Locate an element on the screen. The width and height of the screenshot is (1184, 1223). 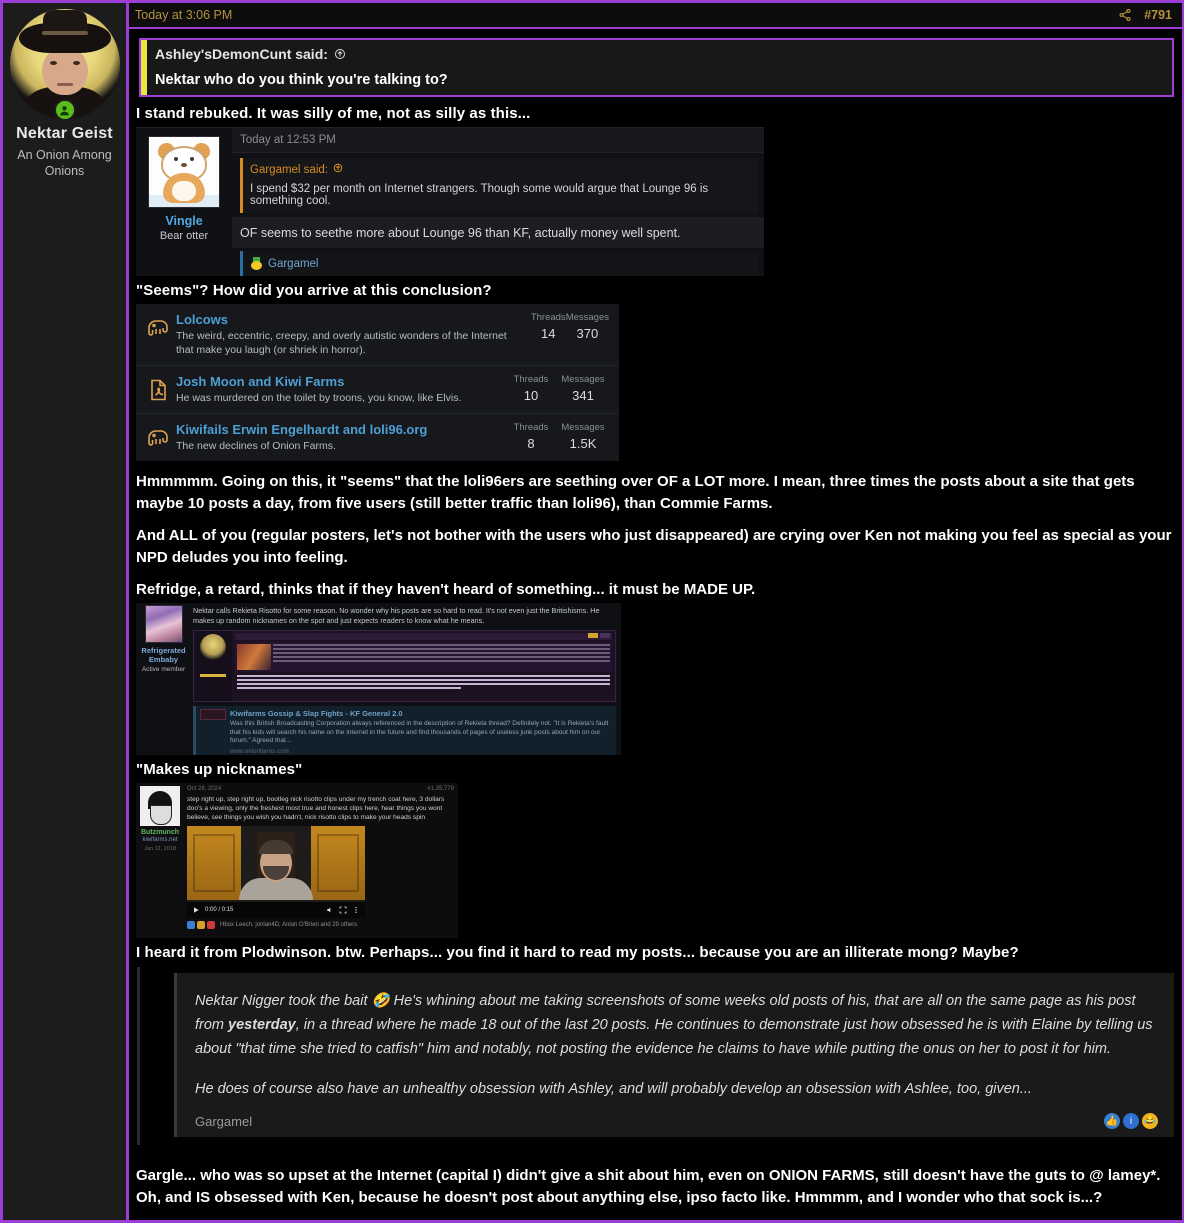
video-post-username: Butzmunch is located at coordinates (160, 832).